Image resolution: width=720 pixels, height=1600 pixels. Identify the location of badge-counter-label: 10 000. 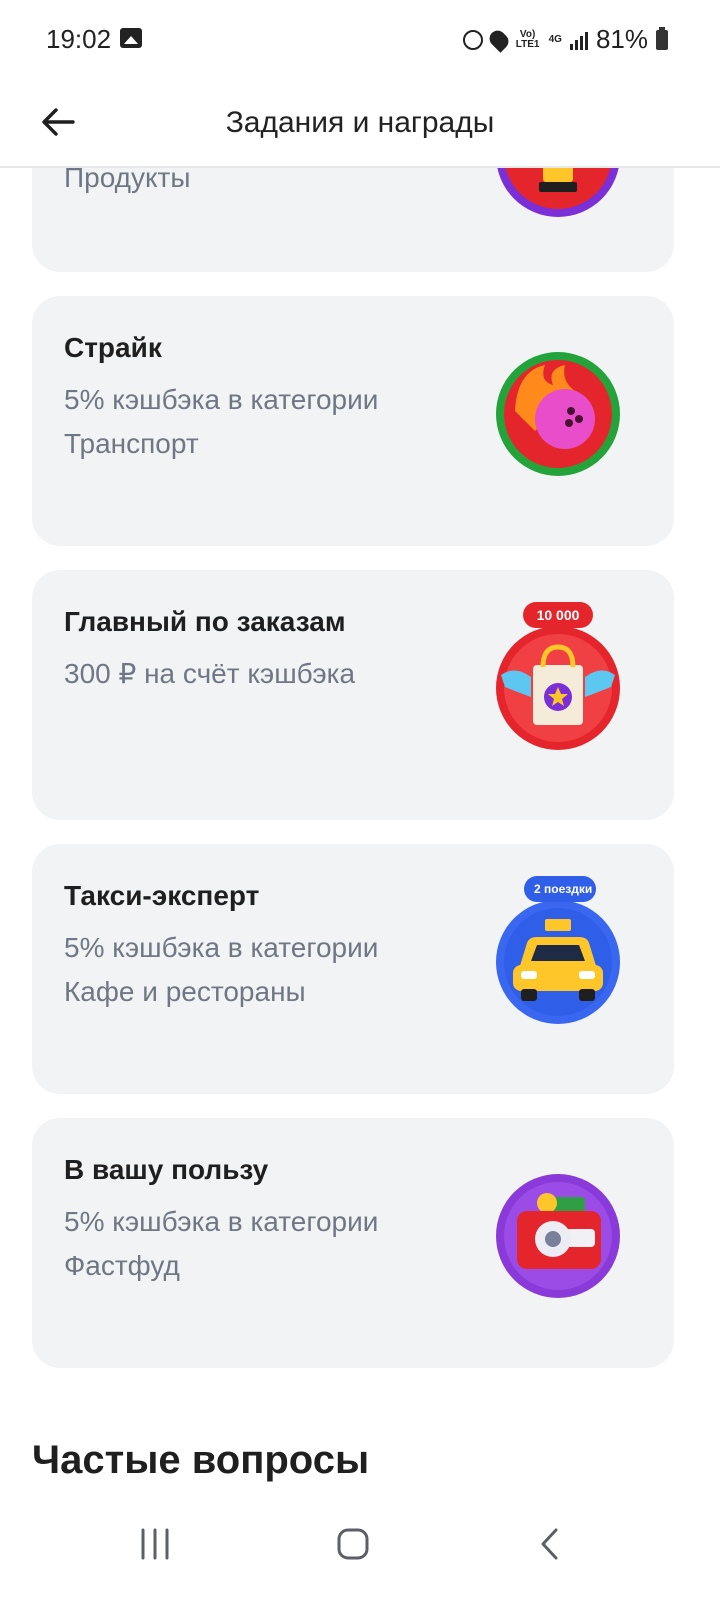
(558, 615).